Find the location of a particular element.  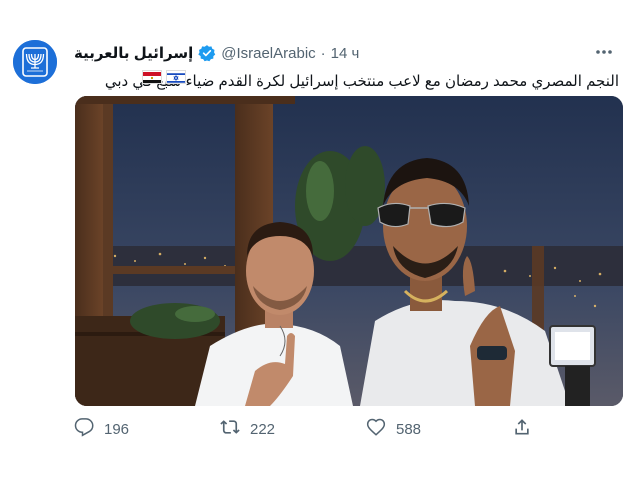

menorah-emblem-icon is located at coordinates (35, 62).